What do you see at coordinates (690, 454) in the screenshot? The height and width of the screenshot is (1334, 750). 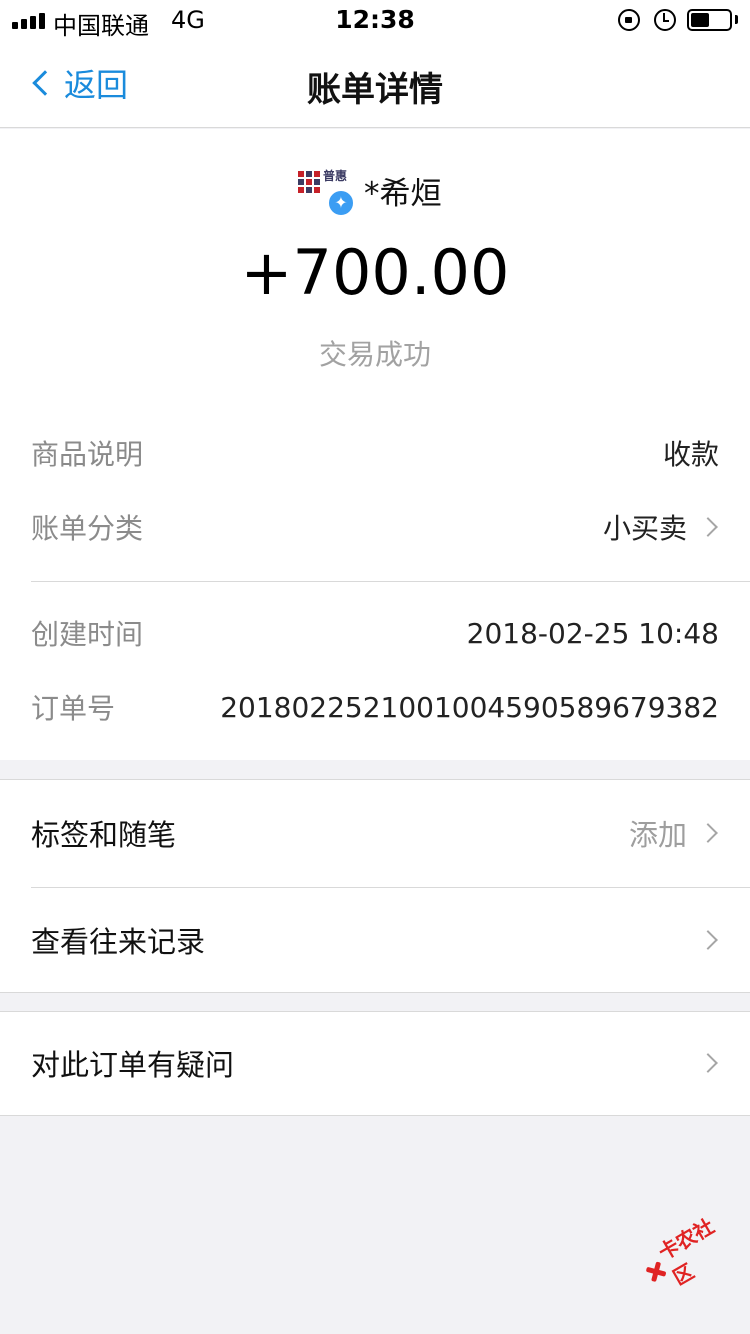 I see `detail-value: 收款` at bounding box center [690, 454].